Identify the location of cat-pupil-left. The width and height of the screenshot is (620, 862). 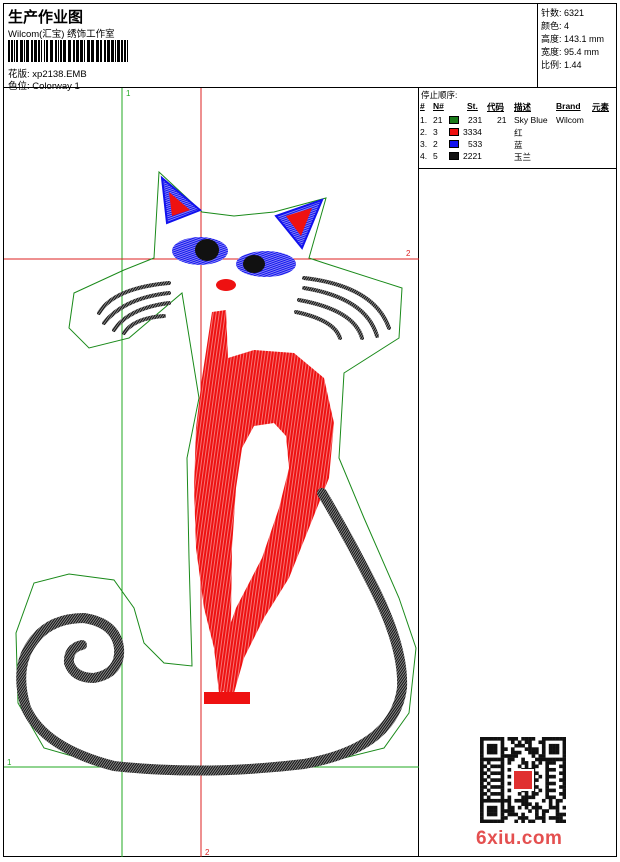
(207, 250).